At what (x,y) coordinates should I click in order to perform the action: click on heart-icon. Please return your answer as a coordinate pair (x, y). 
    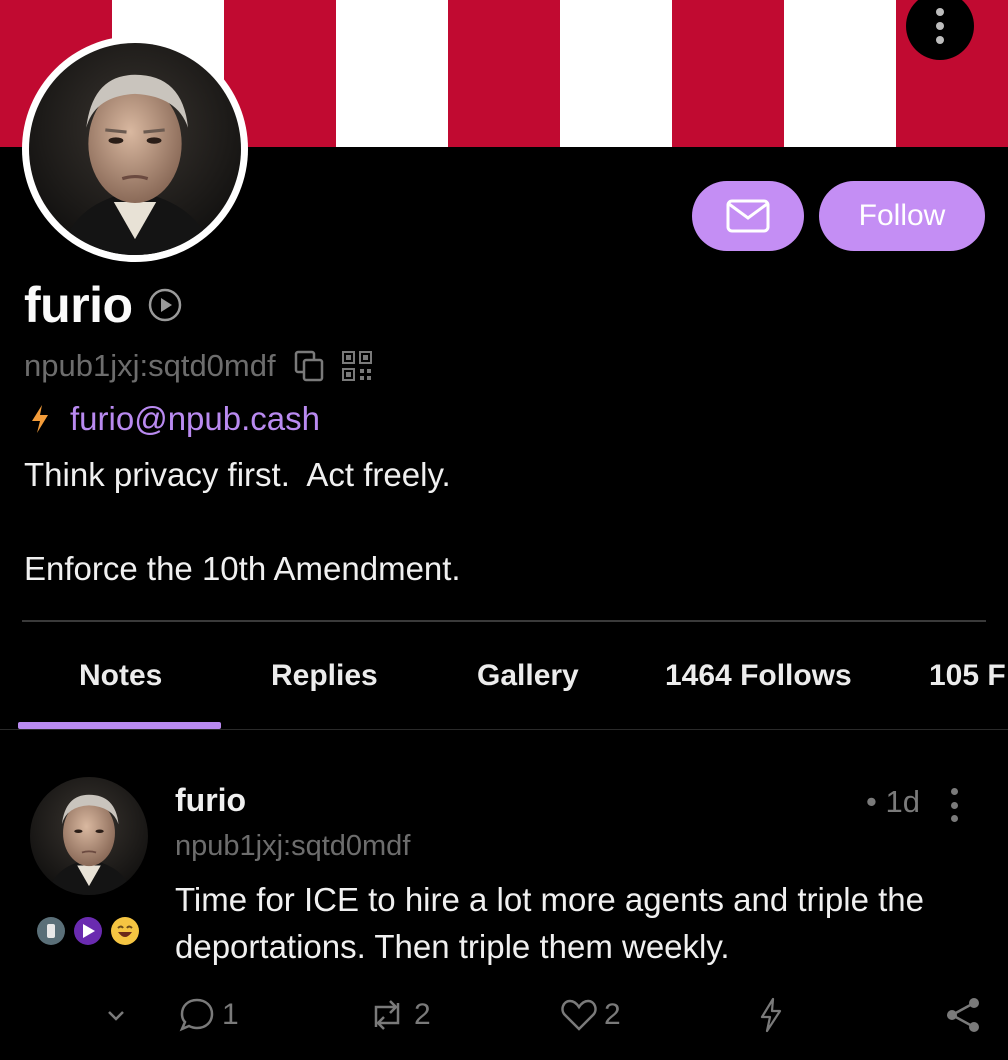
    Looking at the image, I should click on (579, 1015).